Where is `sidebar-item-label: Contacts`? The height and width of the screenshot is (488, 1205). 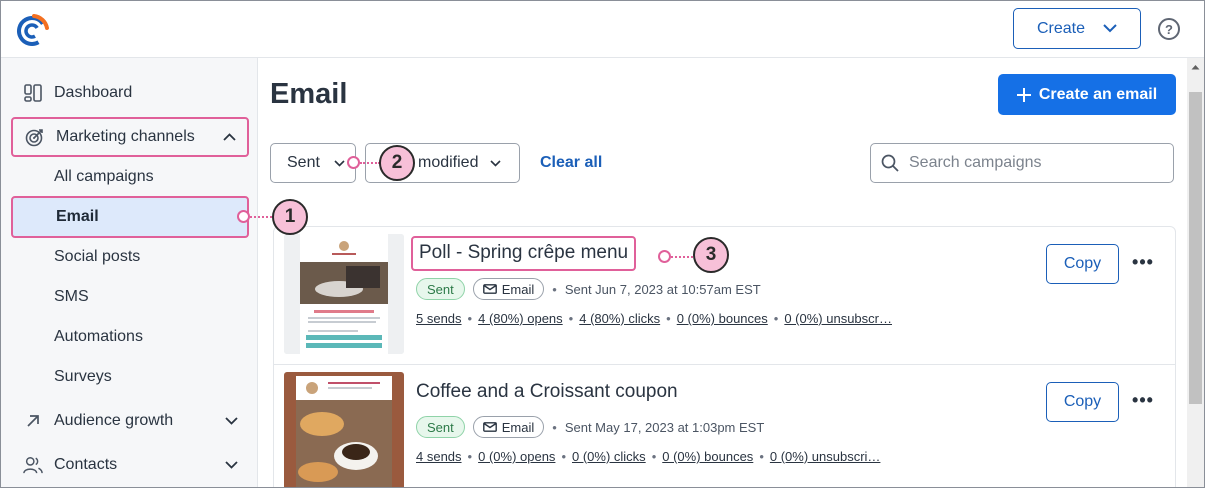 sidebar-item-label: Contacts is located at coordinates (86, 464).